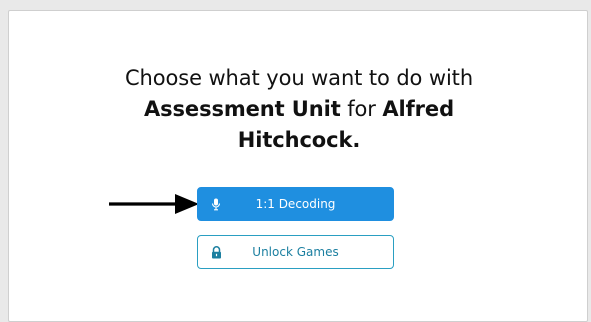 This screenshot has height=322, width=591. Describe the element at coordinates (299, 140) in the screenshot. I see `student-last-name: Hitchcock.` at that location.